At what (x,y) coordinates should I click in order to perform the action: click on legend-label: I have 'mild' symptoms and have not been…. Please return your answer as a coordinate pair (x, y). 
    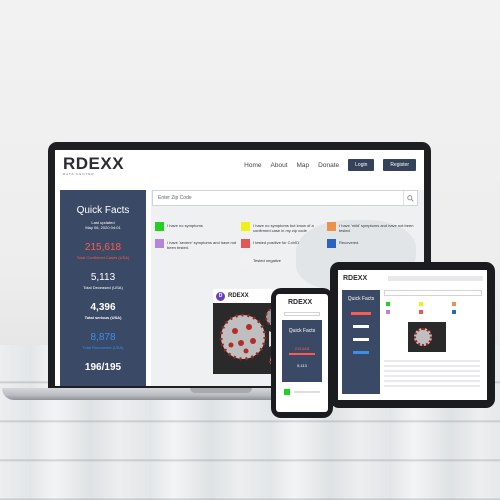
    Looking at the image, I should click on (376, 228).